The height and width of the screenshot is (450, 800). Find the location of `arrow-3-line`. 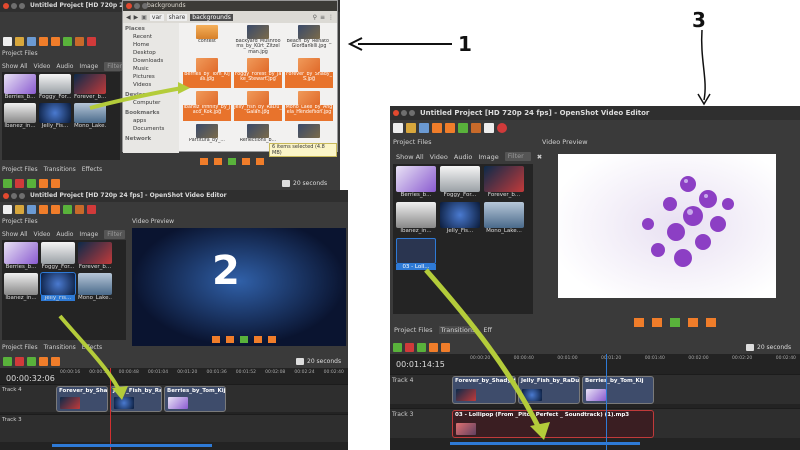

arrow-3-line is located at coordinates (703, 65).